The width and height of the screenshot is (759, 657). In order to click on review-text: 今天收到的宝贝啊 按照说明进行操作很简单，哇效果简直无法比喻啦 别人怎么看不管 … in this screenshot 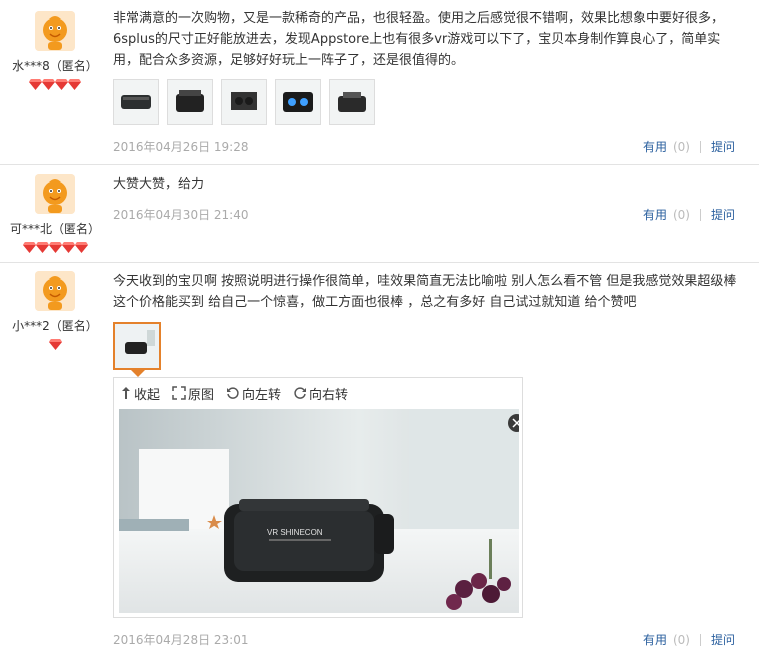, I will do `click(425, 292)`.